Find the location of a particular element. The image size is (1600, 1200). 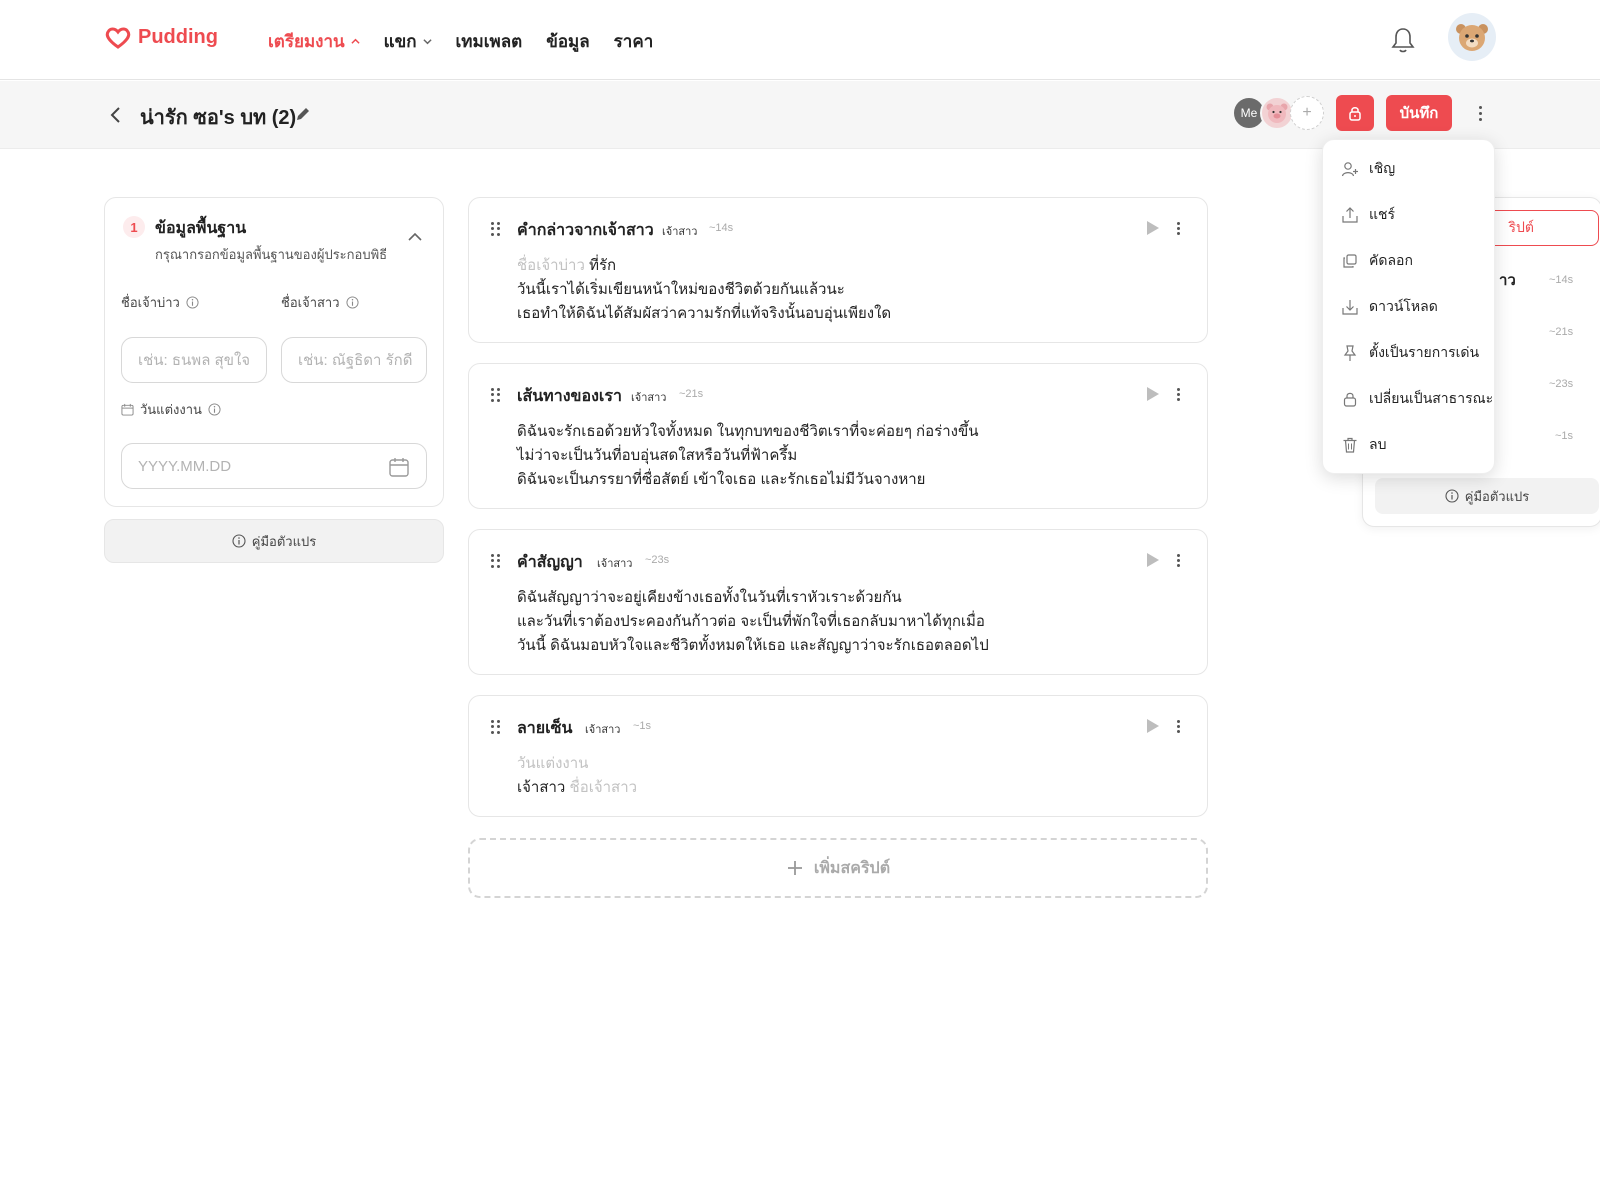

pig-avatar-icon is located at coordinates (1277, 113).